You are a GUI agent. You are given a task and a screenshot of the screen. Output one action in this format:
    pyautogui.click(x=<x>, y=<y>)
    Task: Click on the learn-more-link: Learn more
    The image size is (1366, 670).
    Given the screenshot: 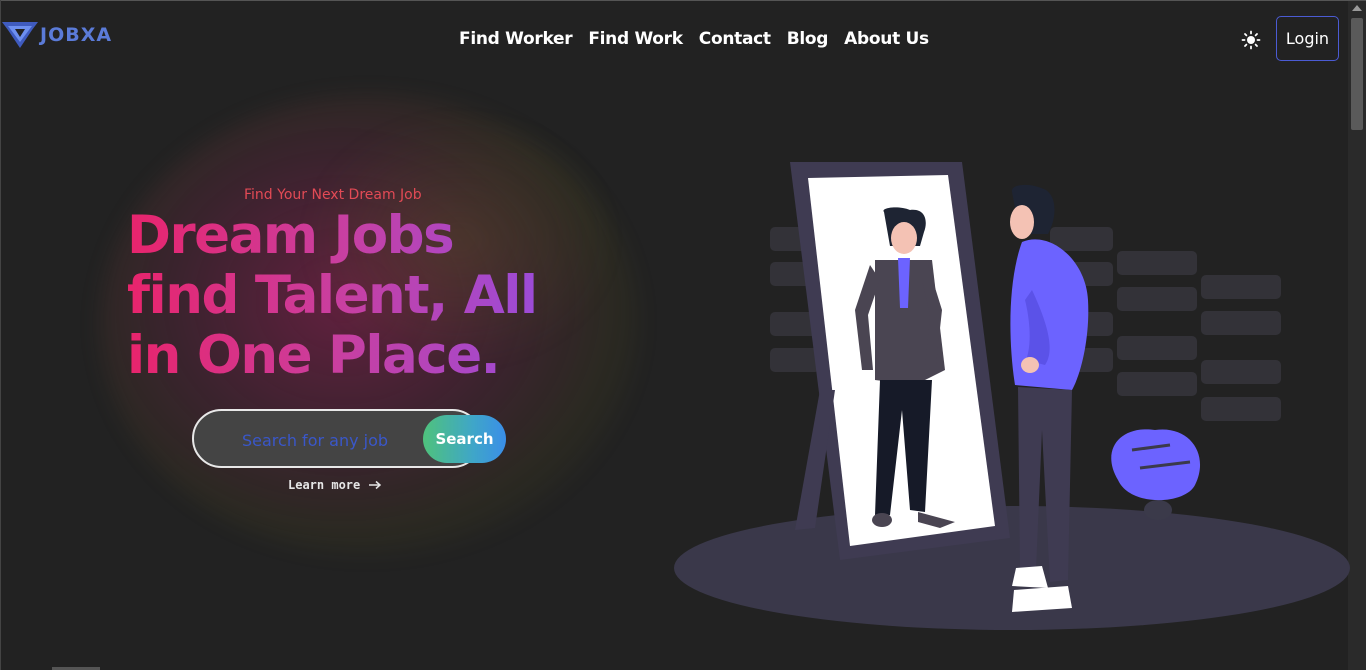 What is the action you would take?
    pyautogui.click(x=335, y=485)
    